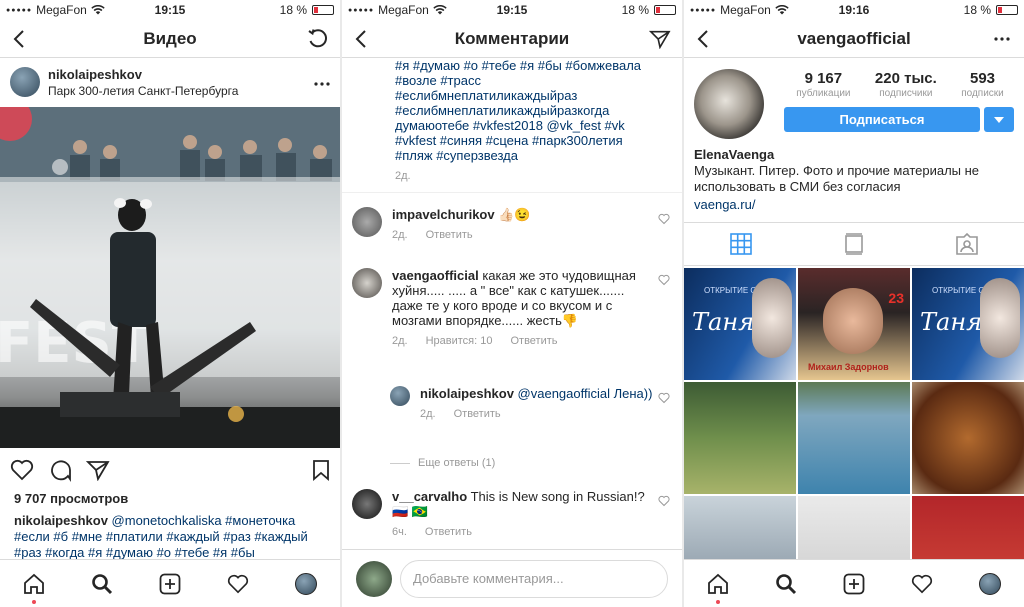 The image size is (1024, 607). Describe the element at coordinates (98, 10) in the screenshot. I see `wifi-icon` at that location.